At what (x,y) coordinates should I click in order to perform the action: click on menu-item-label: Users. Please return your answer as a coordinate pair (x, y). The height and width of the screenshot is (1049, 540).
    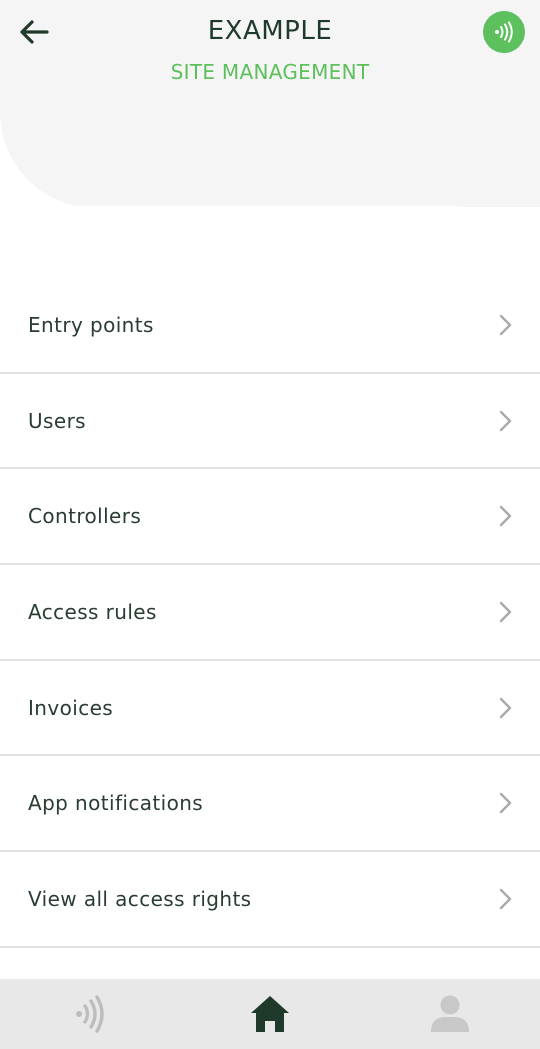
    Looking at the image, I should click on (57, 420).